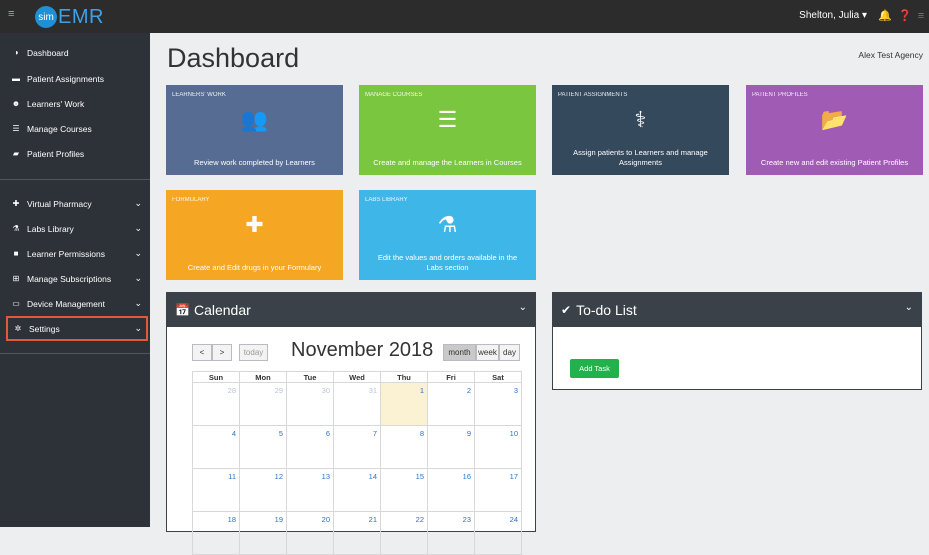  What do you see at coordinates (394, 95) in the screenshot?
I see `tile-header: MANAGE COURSES` at bounding box center [394, 95].